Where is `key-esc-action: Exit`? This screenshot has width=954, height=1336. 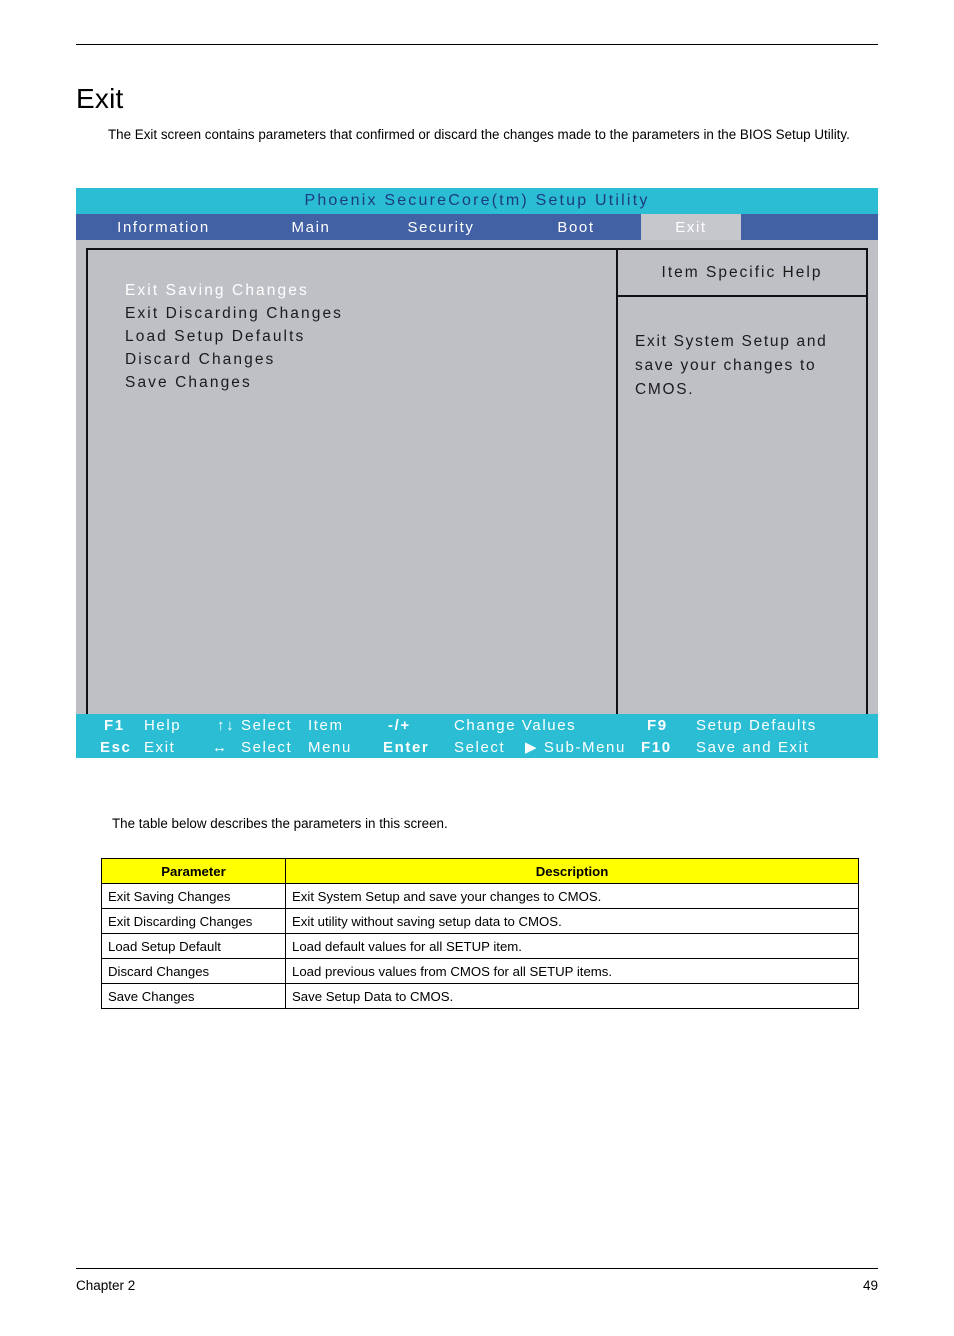
key-esc-action: Exit is located at coordinates (160, 747).